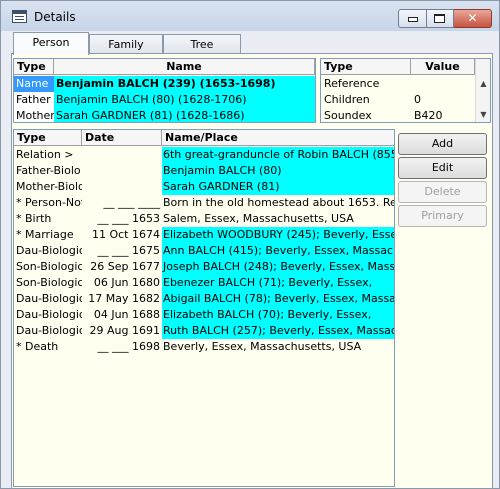 The image size is (500, 489). I want to click on edit-button: Edit, so click(442, 168).